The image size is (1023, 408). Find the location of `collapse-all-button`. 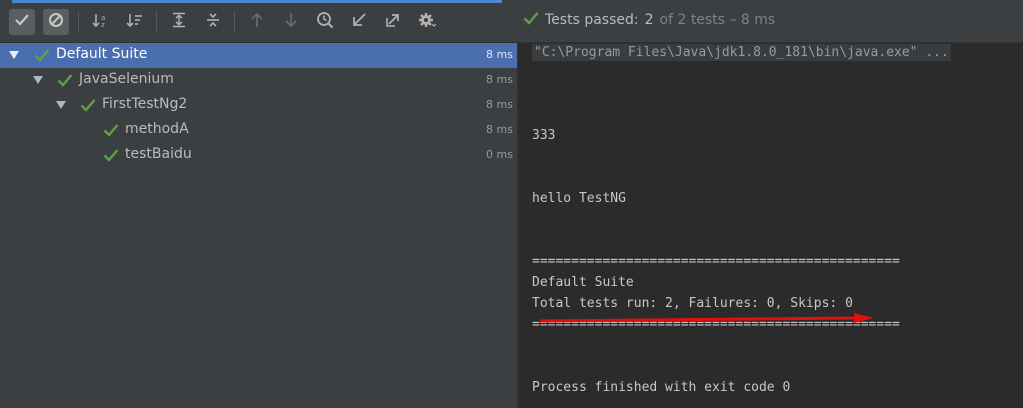

collapse-all-button is located at coordinates (213, 22).